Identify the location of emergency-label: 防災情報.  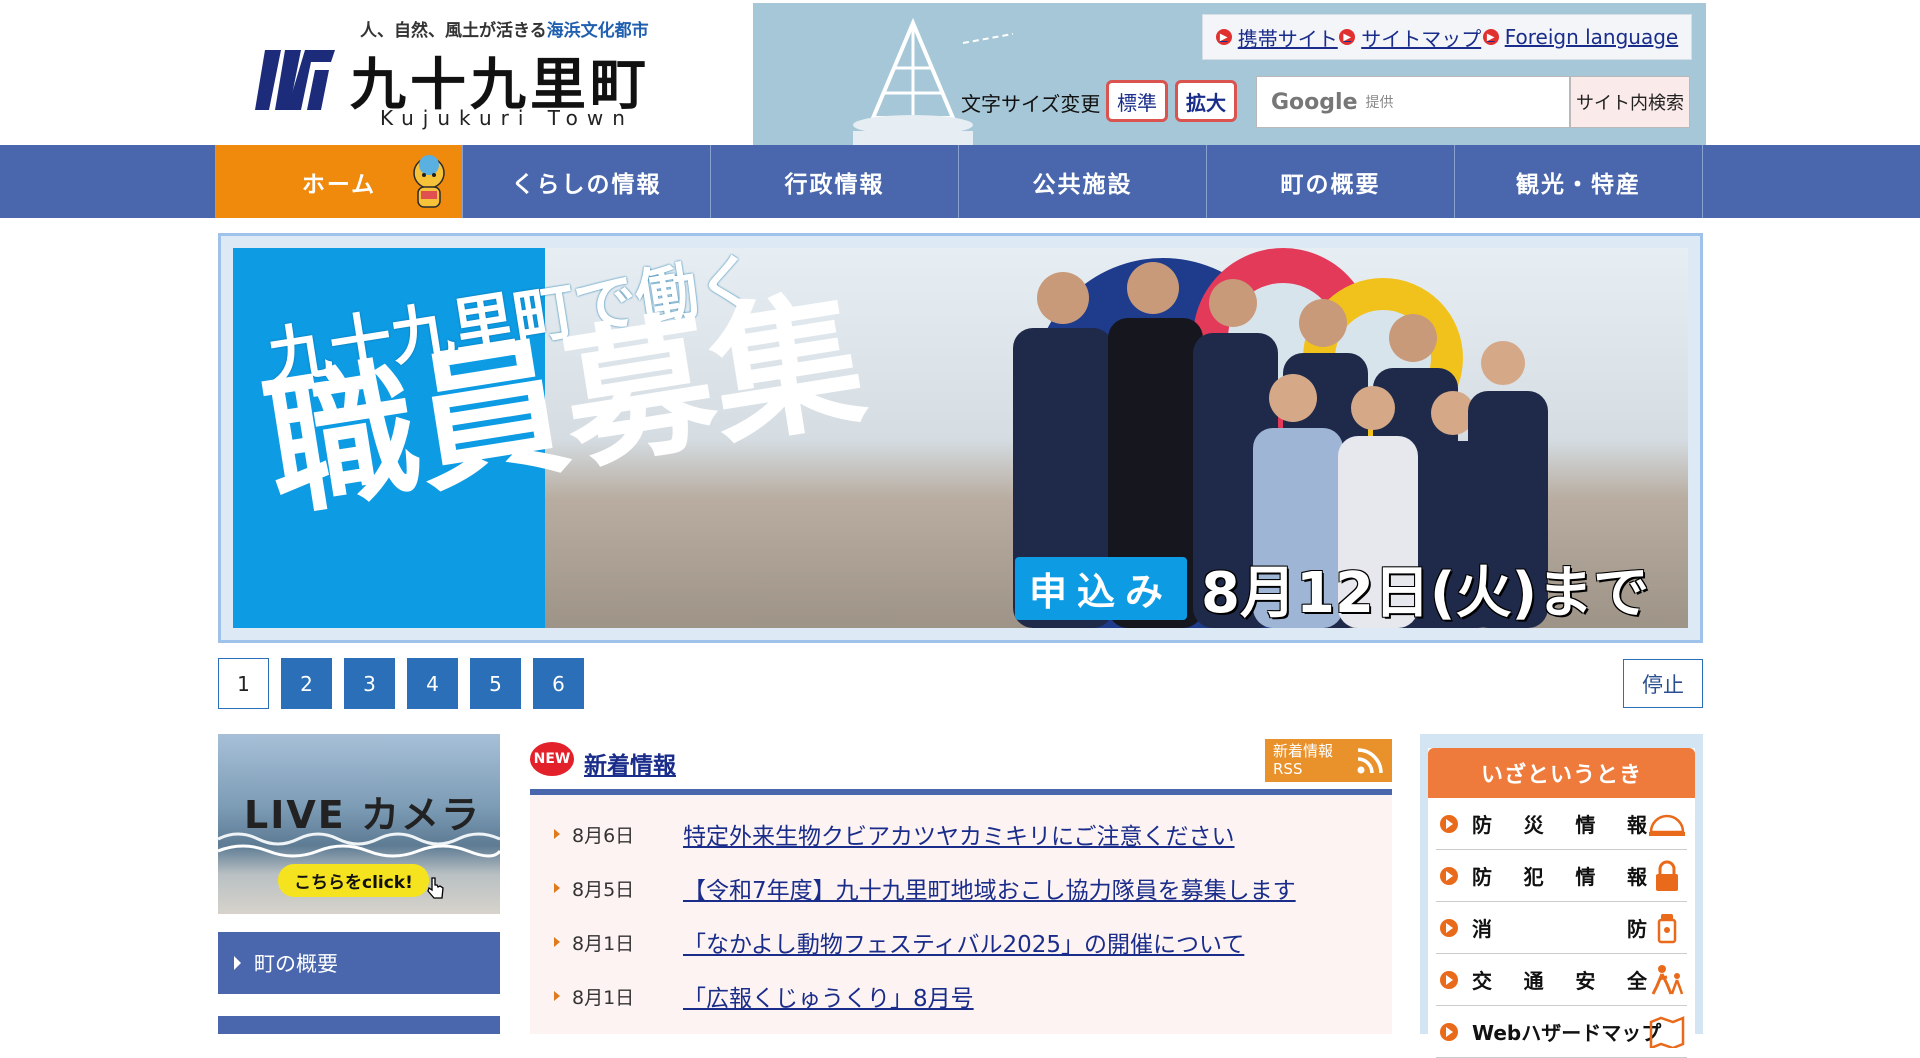
(1559, 825).